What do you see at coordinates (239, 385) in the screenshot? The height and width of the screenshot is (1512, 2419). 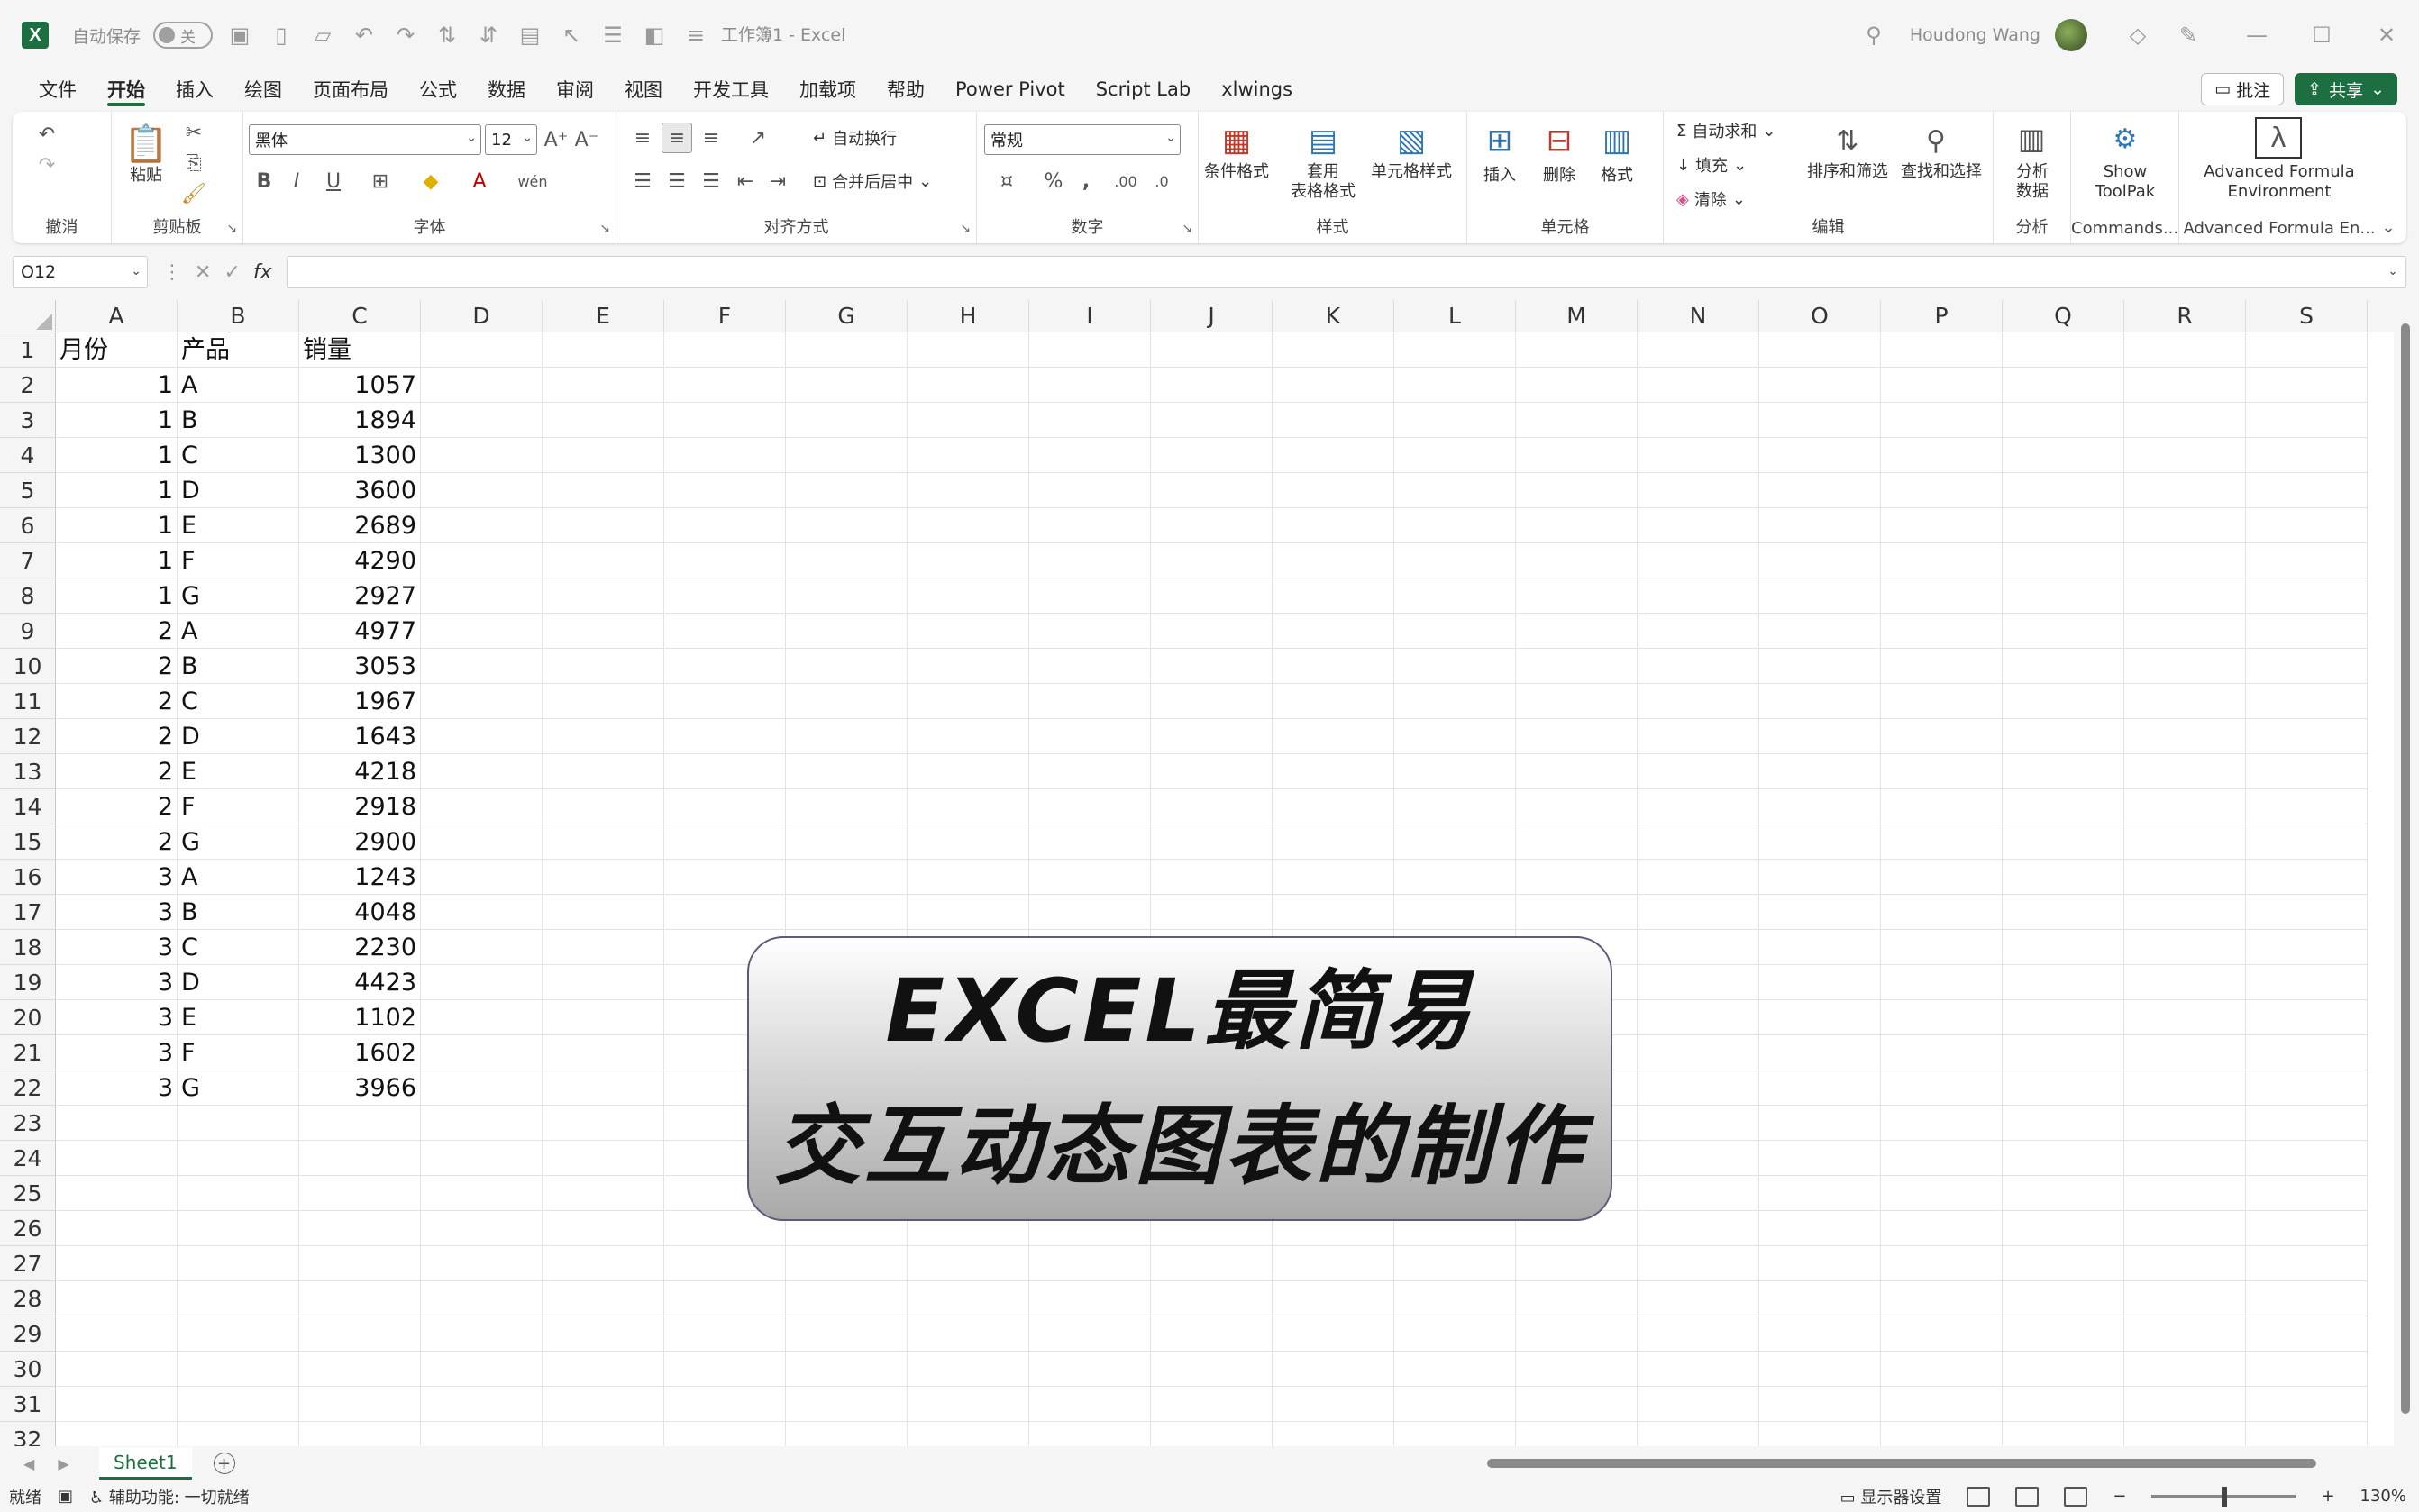 I see `cell: A` at bounding box center [239, 385].